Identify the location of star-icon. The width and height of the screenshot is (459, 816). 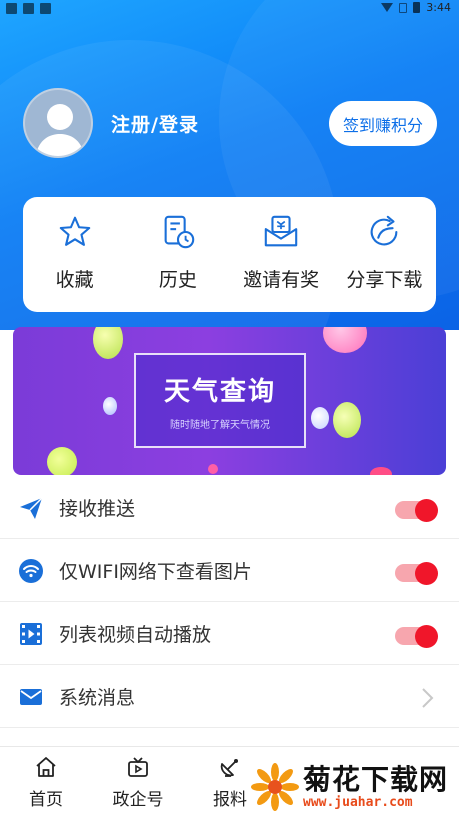
(74, 231).